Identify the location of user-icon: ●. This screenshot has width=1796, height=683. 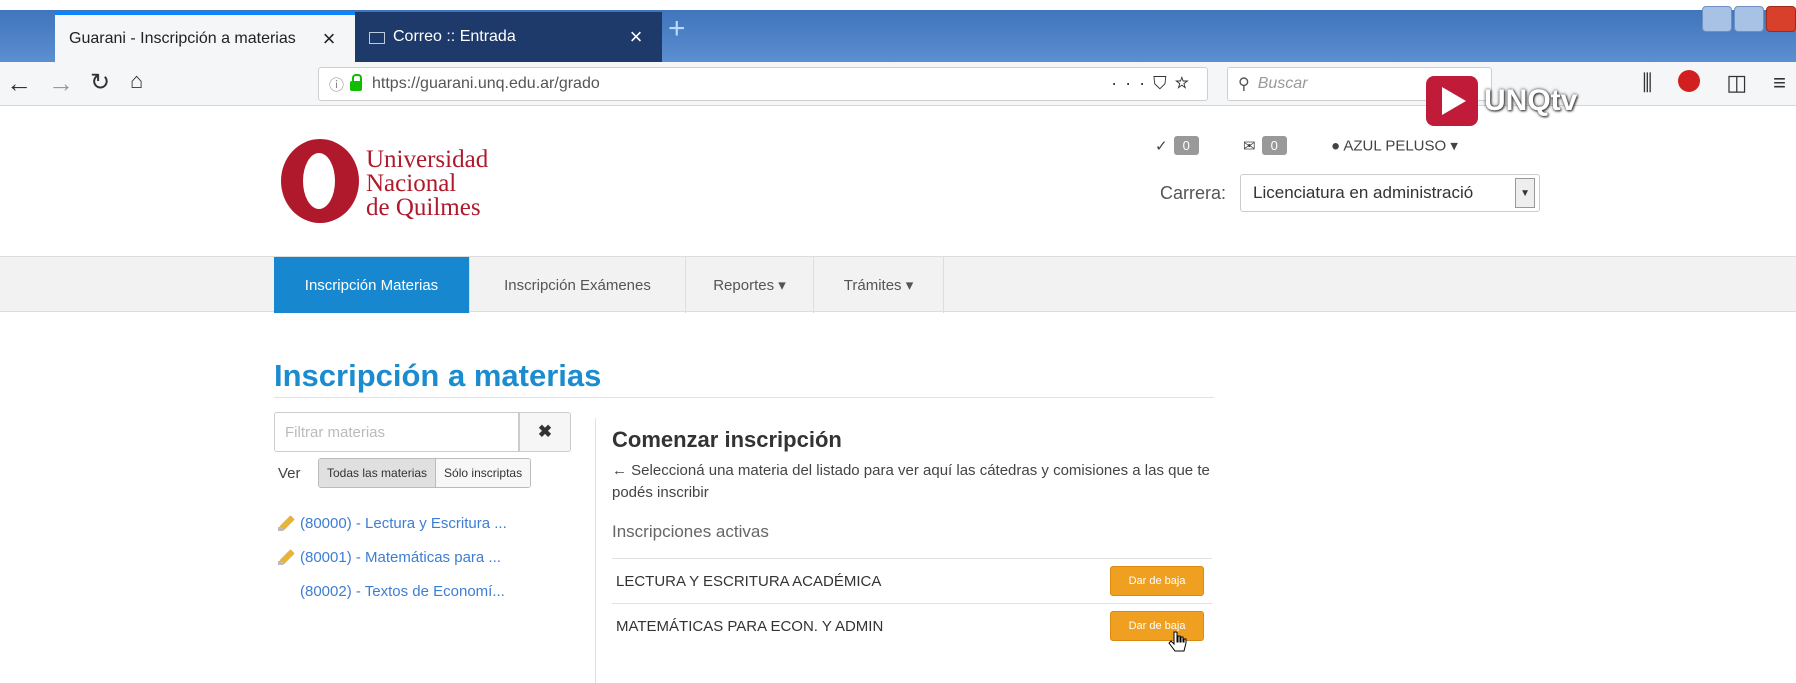
(1335, 146).